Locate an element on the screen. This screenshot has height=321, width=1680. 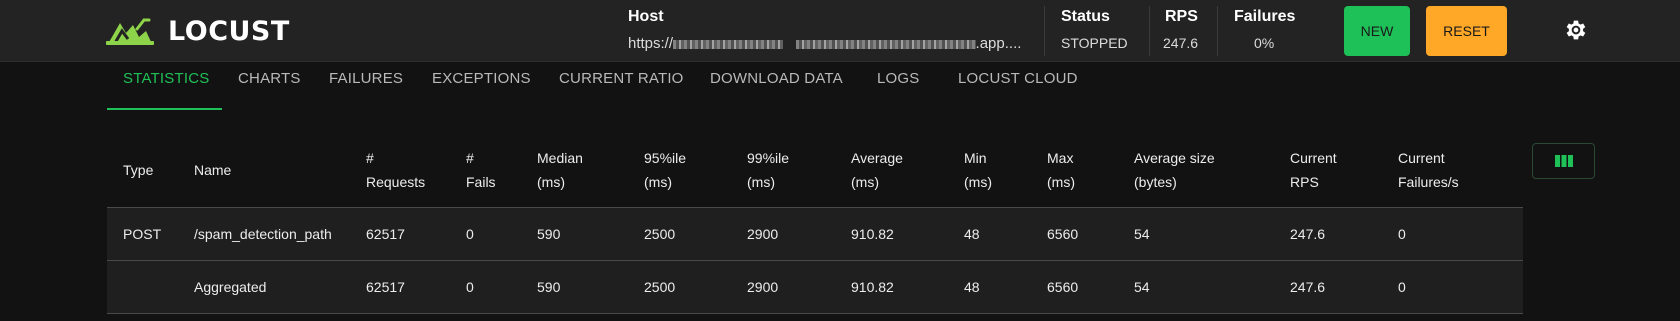
app-name: LOCUST is located at coordinates (229, 31).